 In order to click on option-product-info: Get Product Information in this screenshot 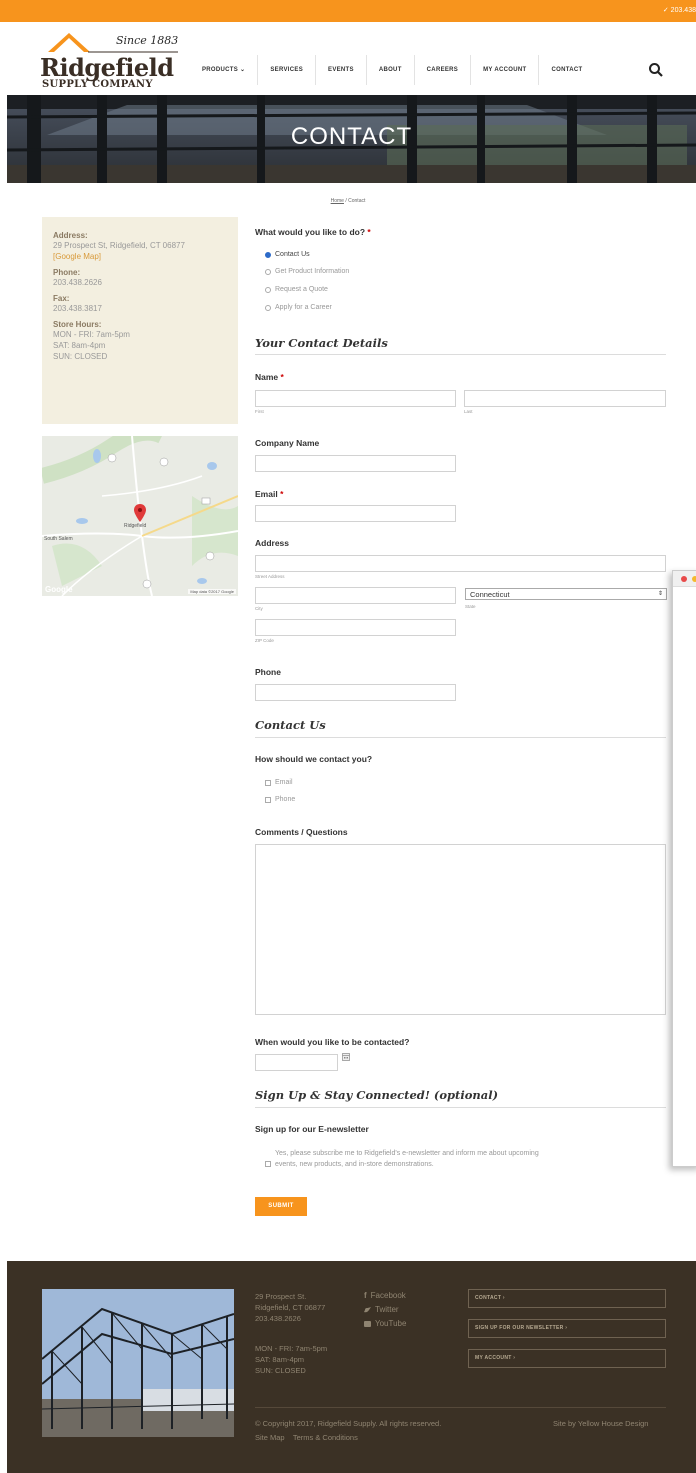, I will do `click(307, 271)`.